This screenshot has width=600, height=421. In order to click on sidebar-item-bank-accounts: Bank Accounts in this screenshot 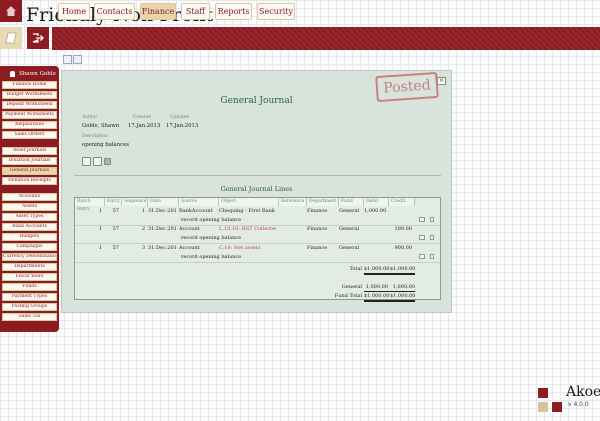, I will do `click(29, 227)`.